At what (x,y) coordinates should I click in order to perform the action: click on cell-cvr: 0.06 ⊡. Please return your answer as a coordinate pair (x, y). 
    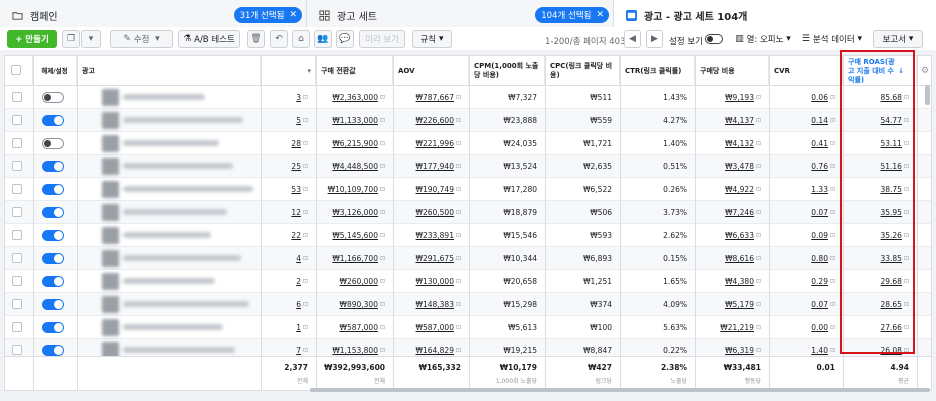
    Looking at the image, I should click on (806, 97).